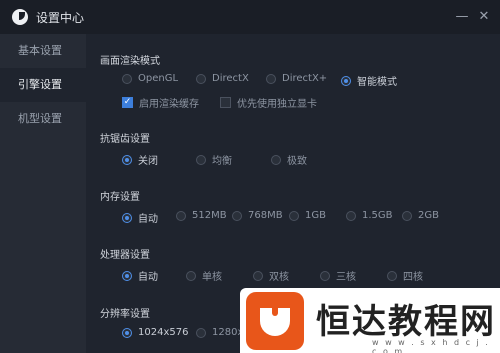 This screenshot has width=500, height=353. What do you see at coordinates (150, 78) in the screenshot?
I see `render-mode-opengl-radio: OpenGL` at bounding box center [150, 78].